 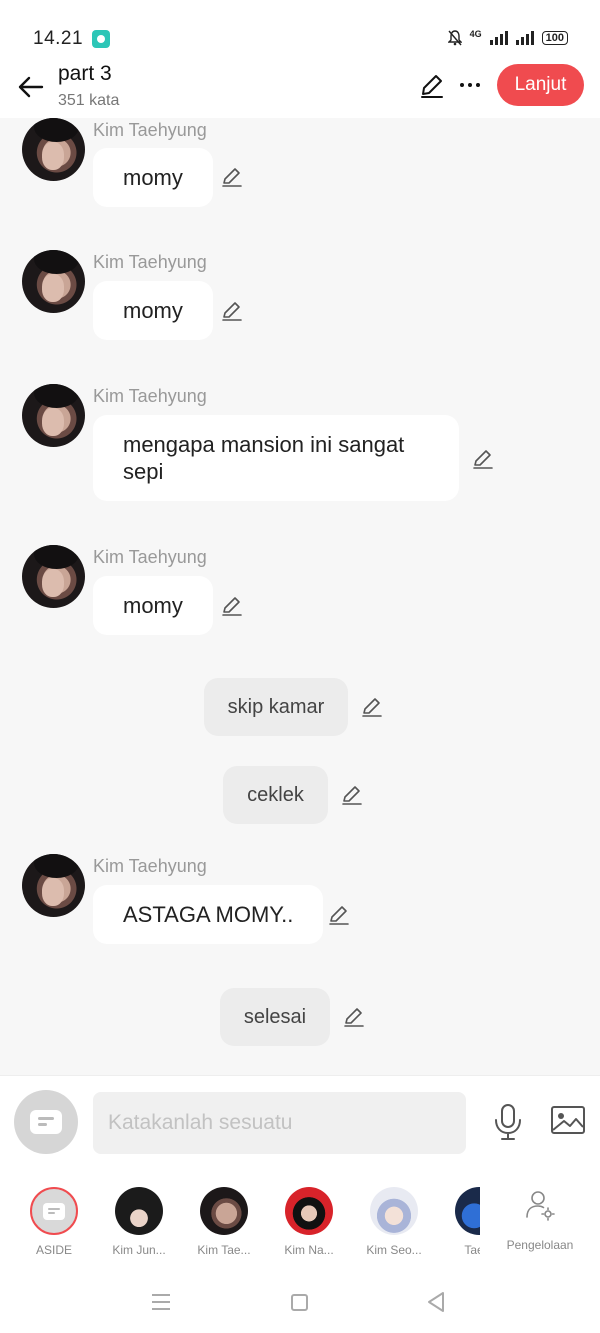 What do you see at coordinates (436, 1302) in the screenshot?
I see `nav-back-icon` at bounding box center [436, 1302].